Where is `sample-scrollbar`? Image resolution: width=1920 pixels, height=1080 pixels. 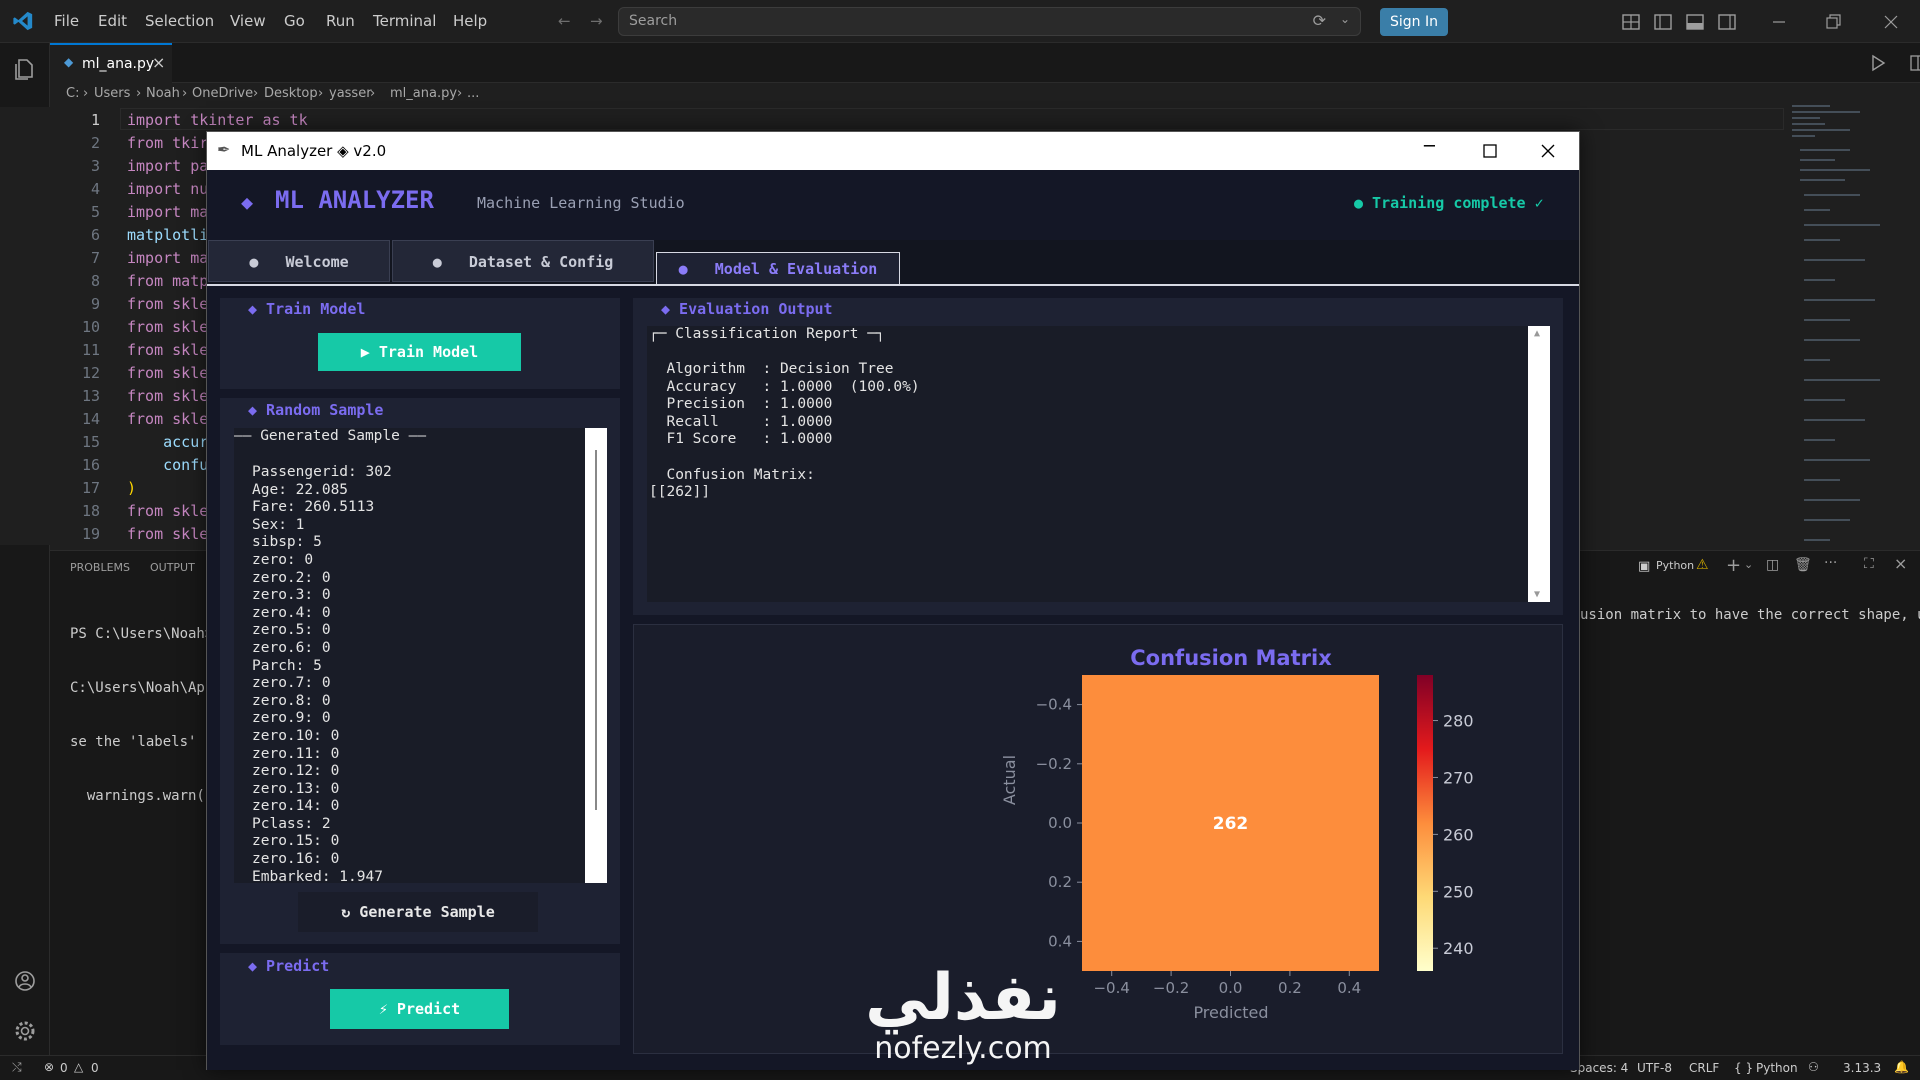 sample-scrollbar is located at coordinates (596, 655).